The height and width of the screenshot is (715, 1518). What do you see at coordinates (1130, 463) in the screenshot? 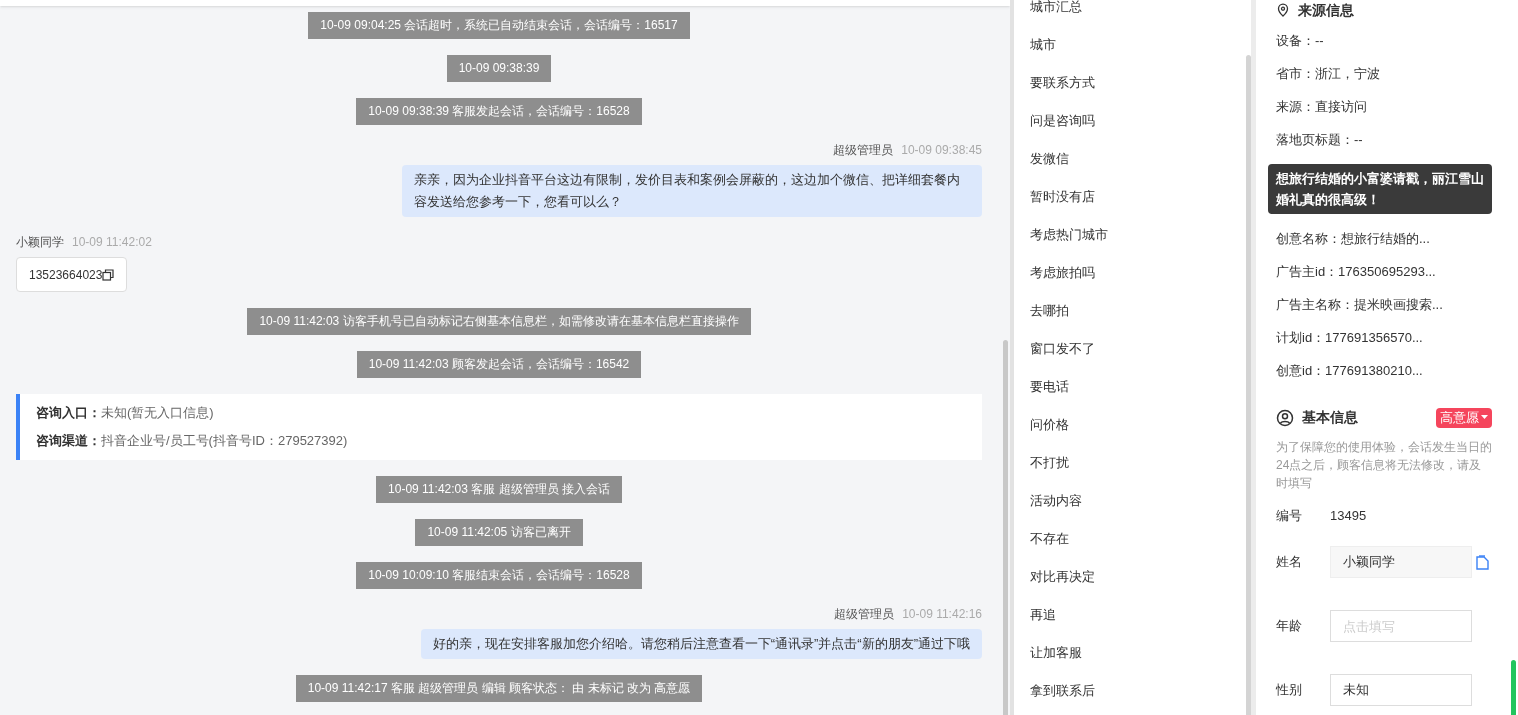
I see `quick-reply-item: 不打扰` at bounding box center [1130, 463].